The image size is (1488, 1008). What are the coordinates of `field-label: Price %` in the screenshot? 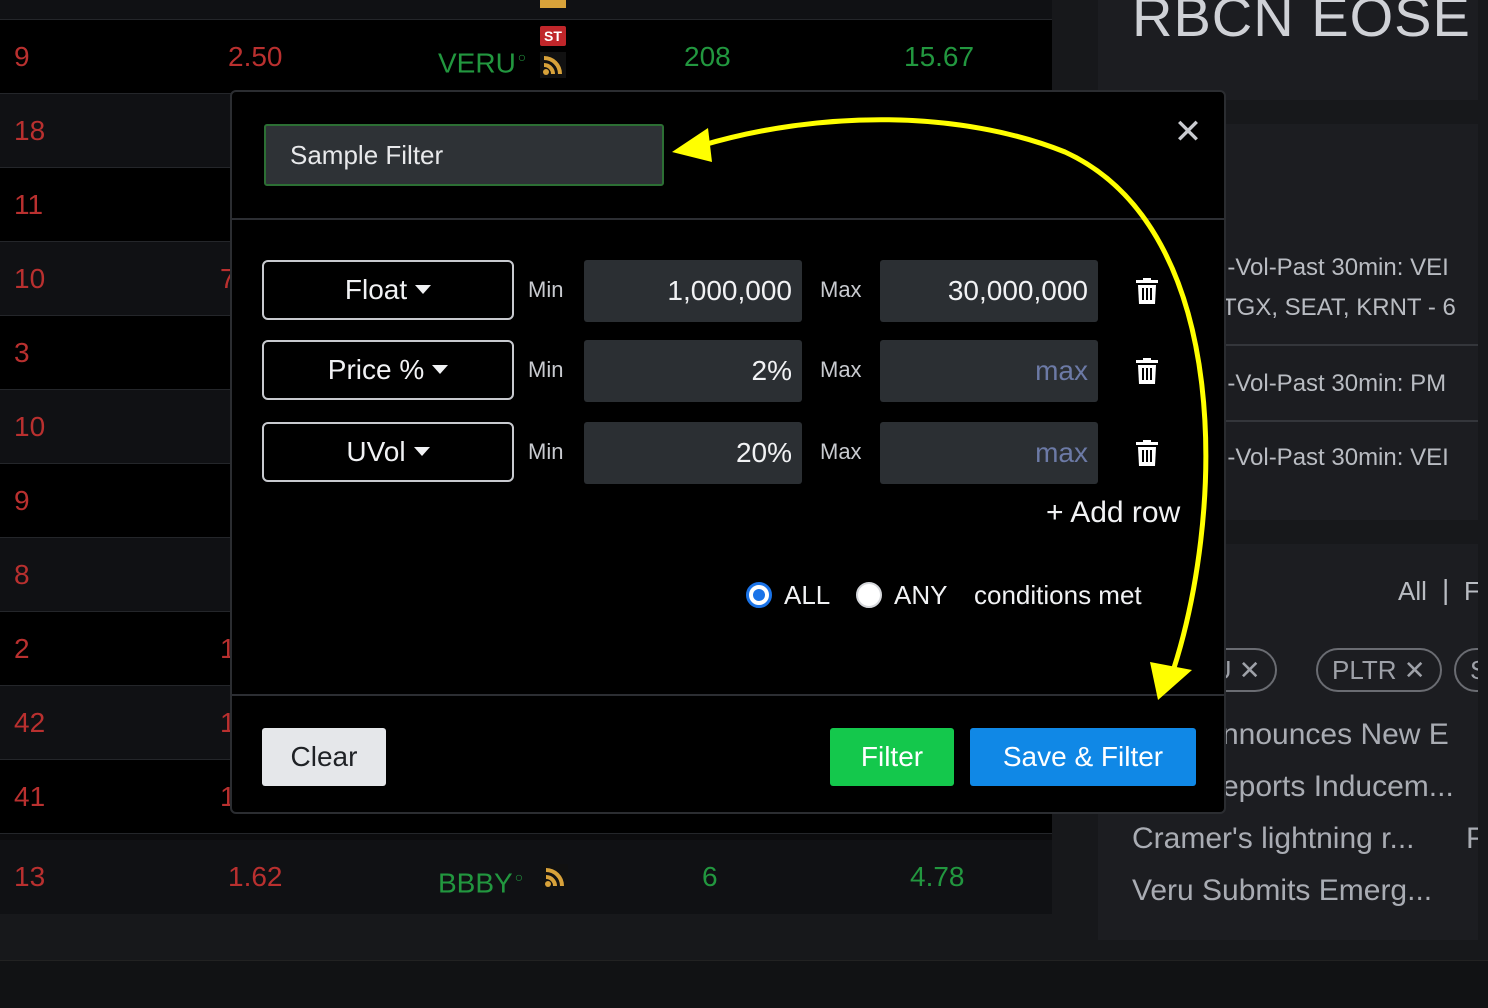 It's located at (376, 369).